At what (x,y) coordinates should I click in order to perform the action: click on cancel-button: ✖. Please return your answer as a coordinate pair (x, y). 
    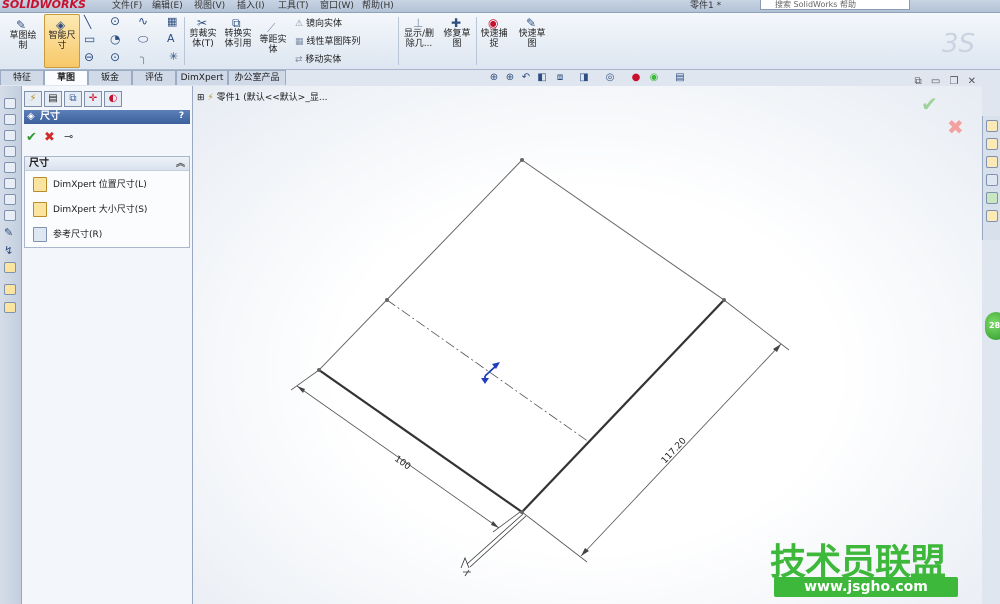
    Looking at the image, I should click on (49, 137).